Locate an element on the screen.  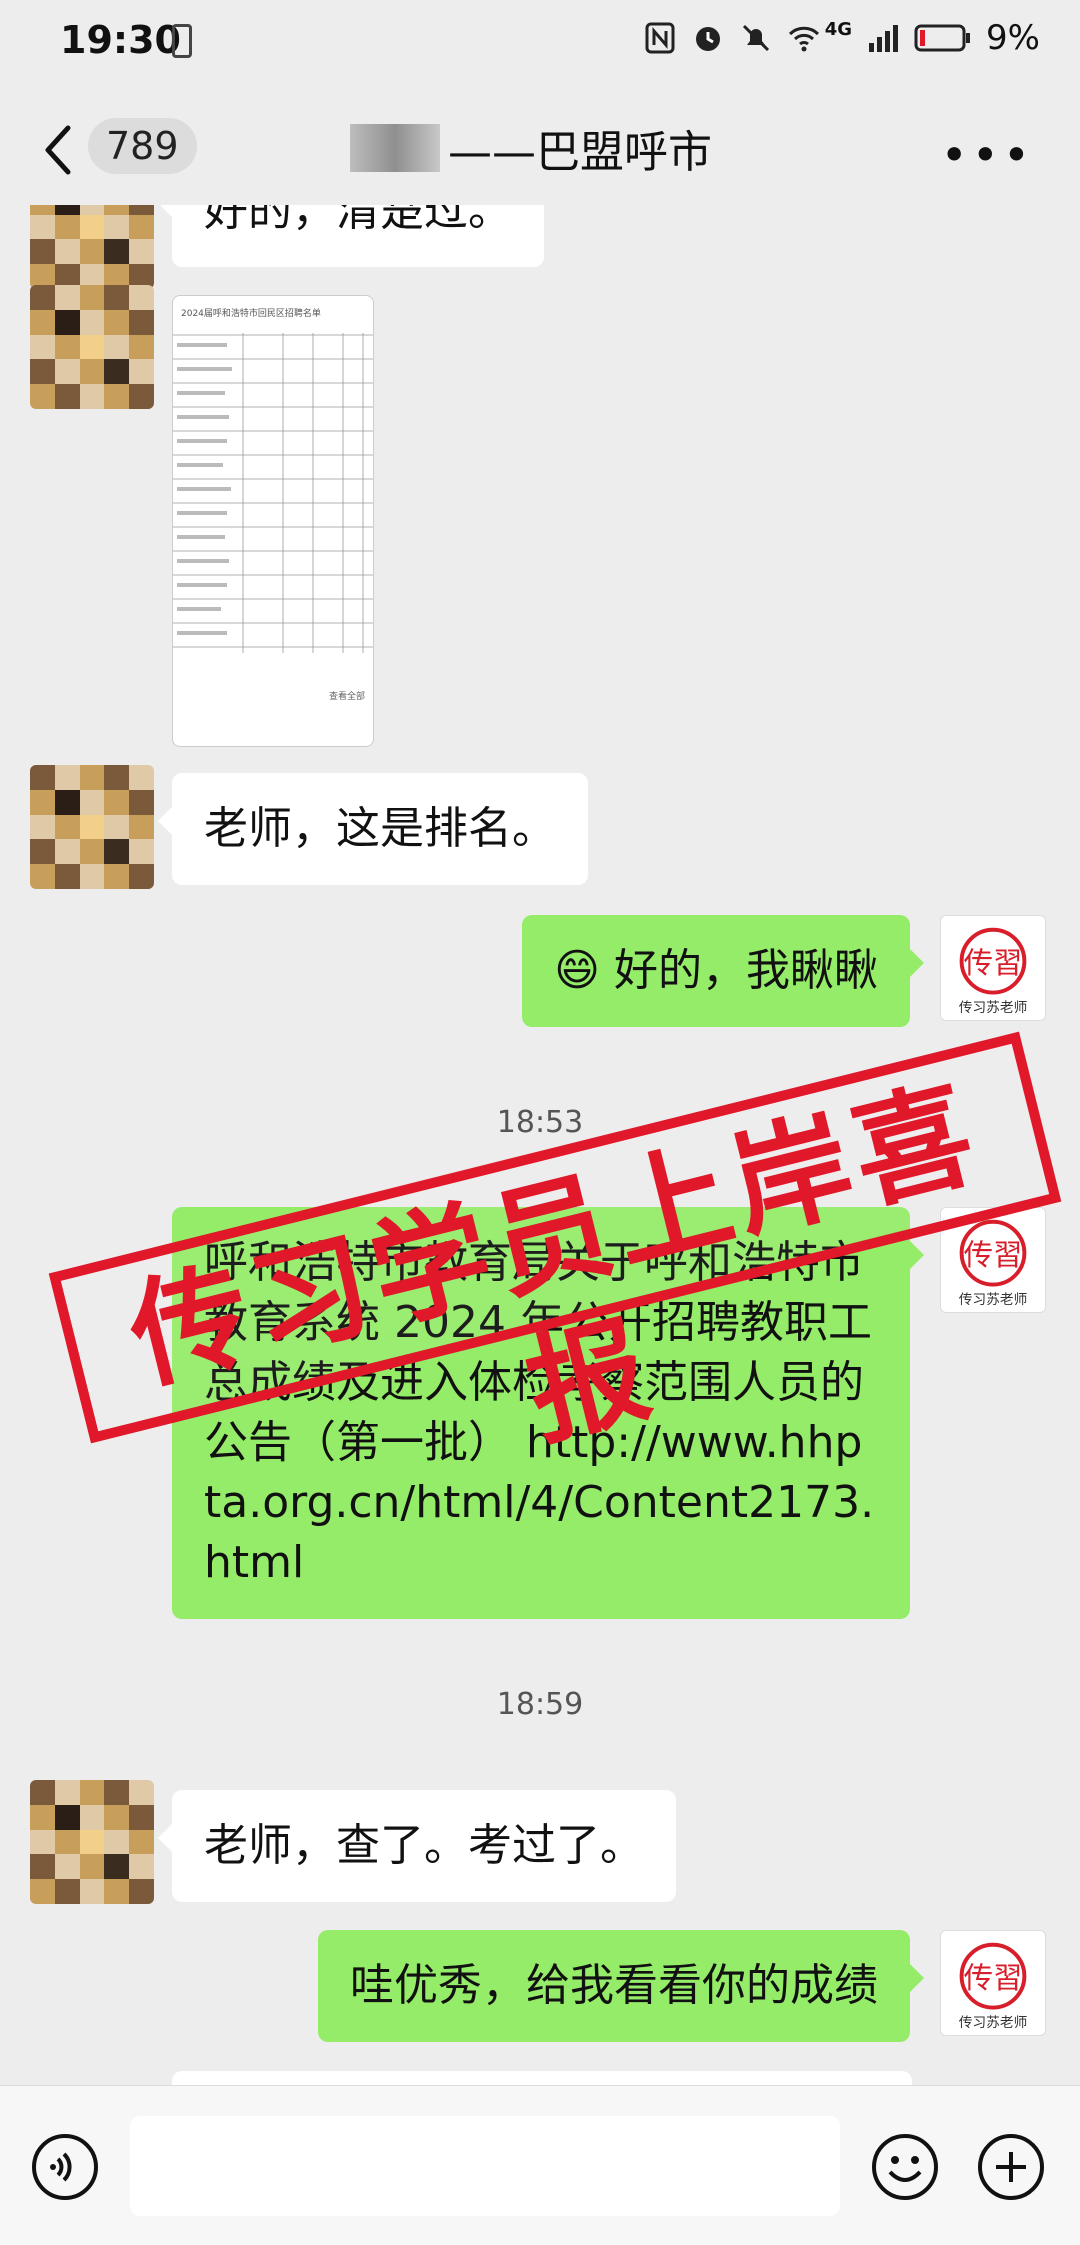
table-thumbnail is located at coordinates (273, 493).